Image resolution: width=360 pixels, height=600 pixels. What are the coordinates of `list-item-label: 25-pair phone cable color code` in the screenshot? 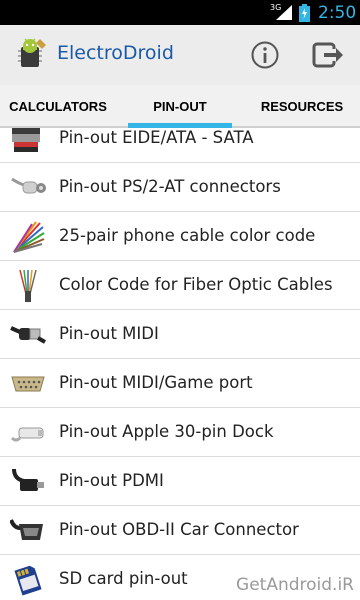 It's located at (187, 235).